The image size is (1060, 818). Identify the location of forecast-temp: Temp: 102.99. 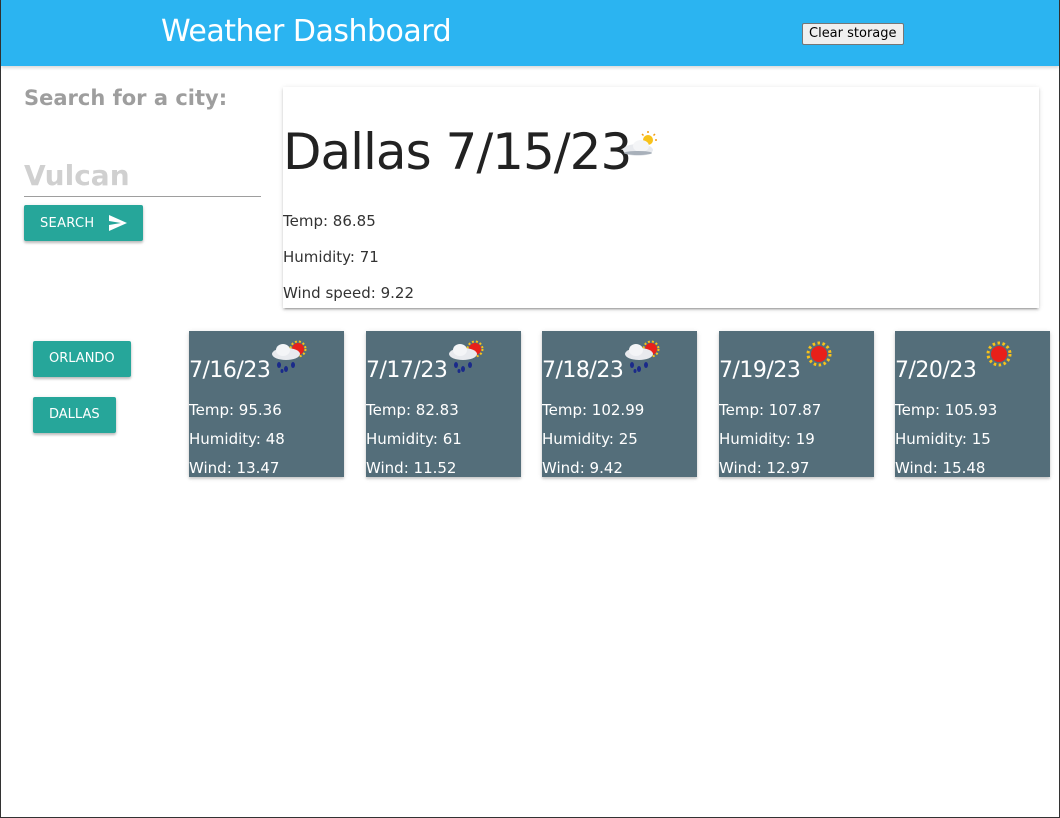
(593, 410).